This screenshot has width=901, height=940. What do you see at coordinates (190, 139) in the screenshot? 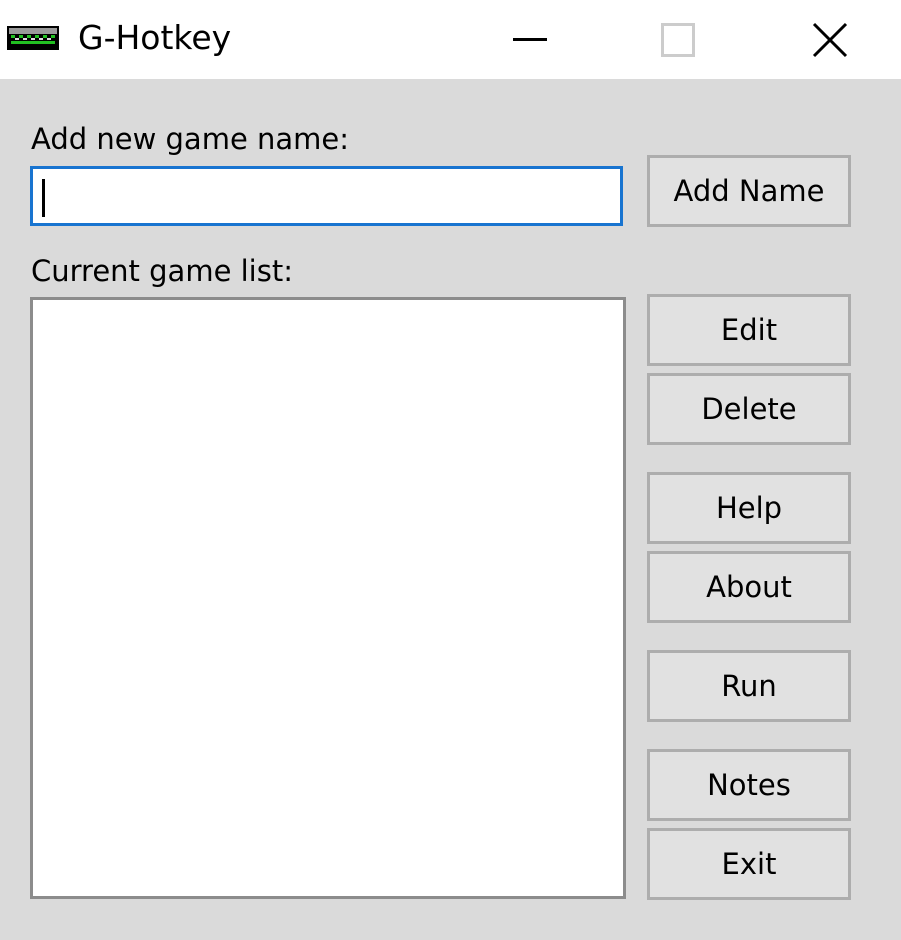
I see `add-name-label: Add new game name:` at bounding box center [190, 139].